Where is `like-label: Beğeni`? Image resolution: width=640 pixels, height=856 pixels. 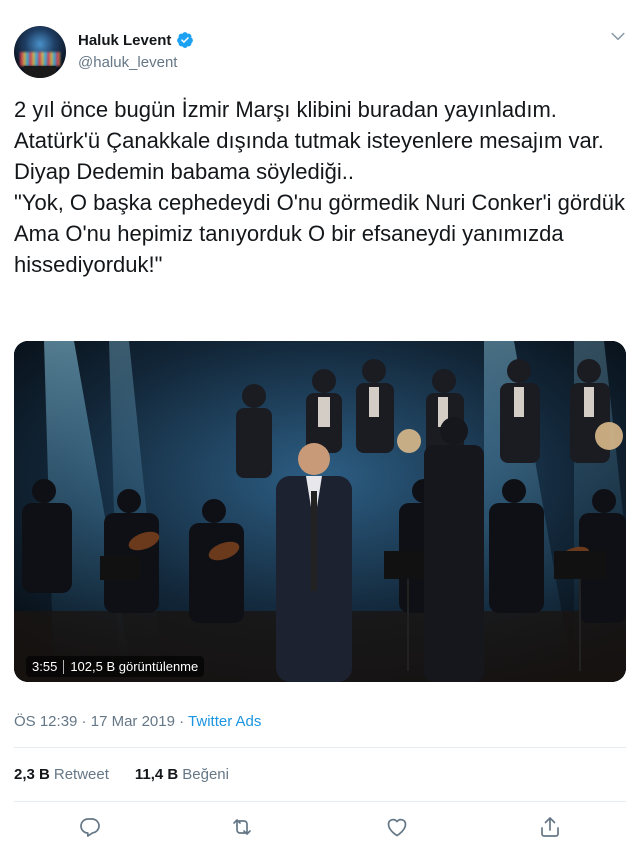
like-label: Beğeni is located at coordinates (205, 774).